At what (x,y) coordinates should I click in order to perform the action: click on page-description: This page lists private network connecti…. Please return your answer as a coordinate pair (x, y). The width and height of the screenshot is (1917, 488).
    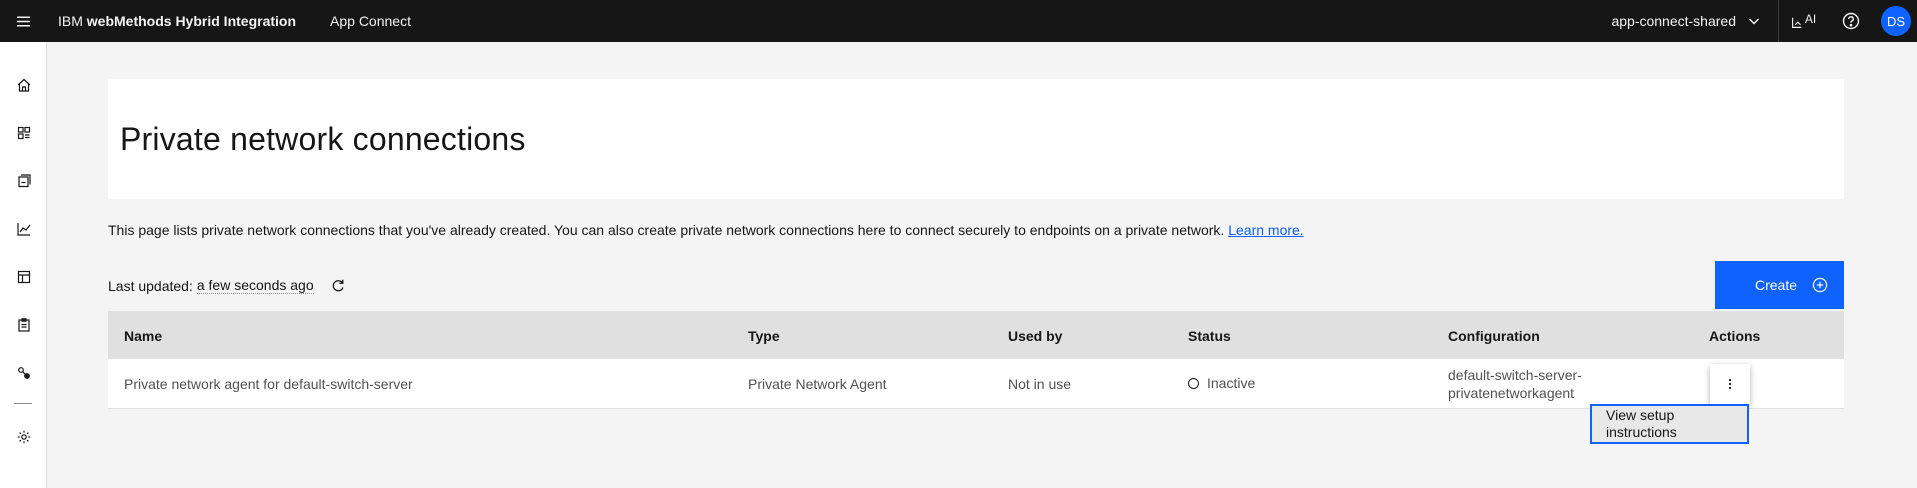
    Looking at the image, I should click on (706, 230).